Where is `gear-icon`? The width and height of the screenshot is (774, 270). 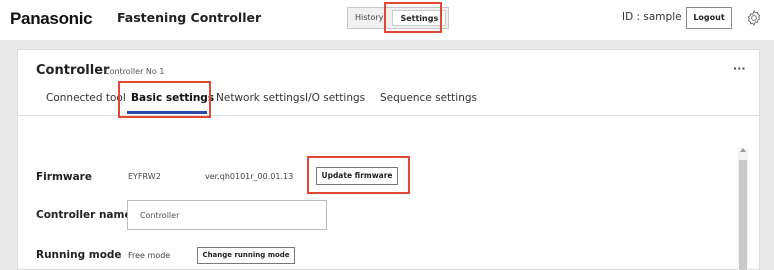 gear-icon is located at coordinates (754, 18).